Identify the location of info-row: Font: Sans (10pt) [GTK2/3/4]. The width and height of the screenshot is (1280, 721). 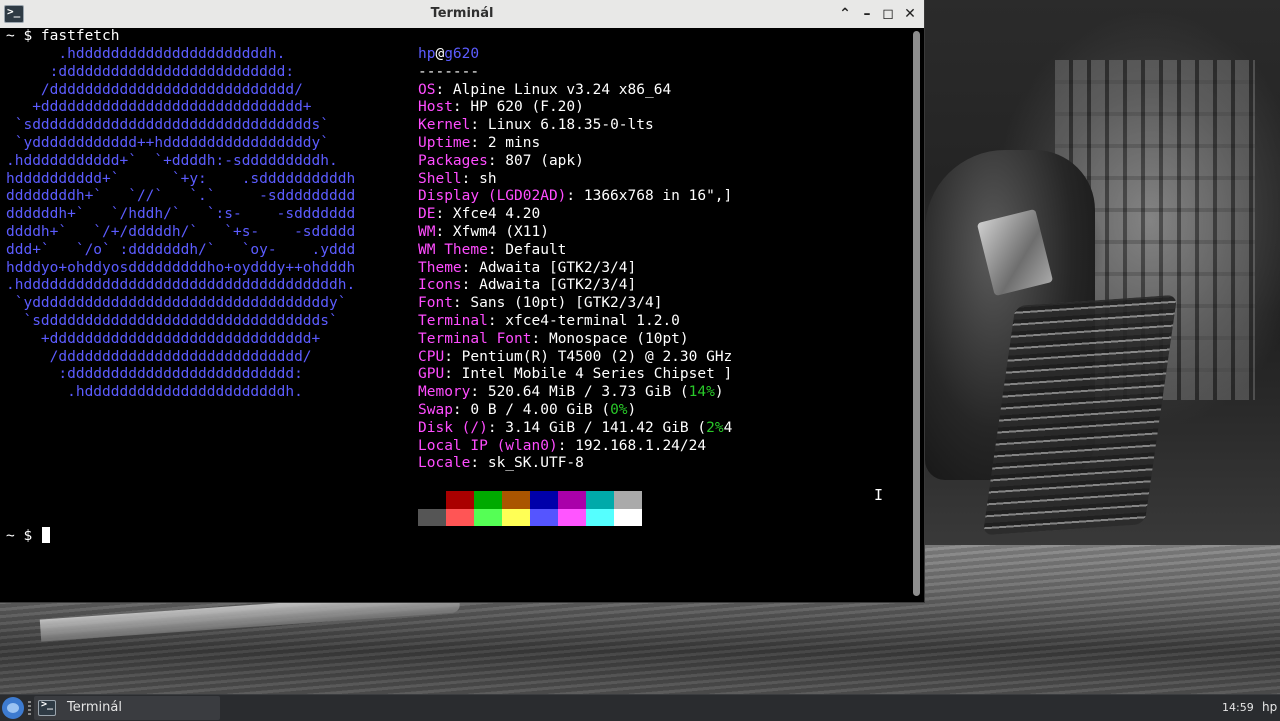
(575, 304).